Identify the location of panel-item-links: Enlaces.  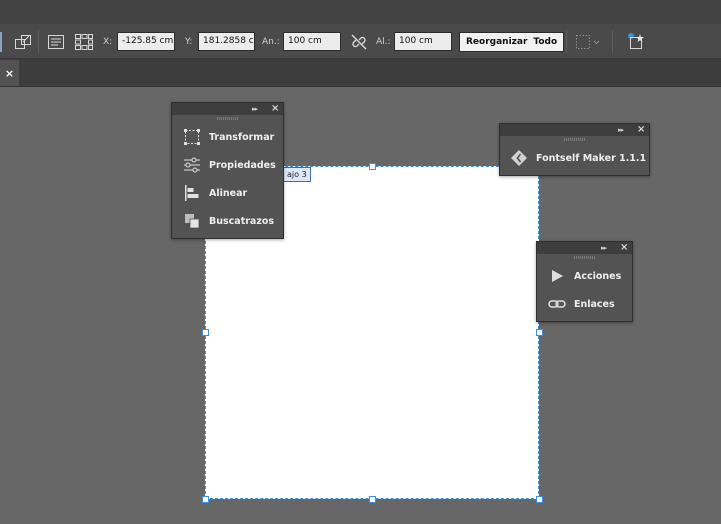
(584, 304).